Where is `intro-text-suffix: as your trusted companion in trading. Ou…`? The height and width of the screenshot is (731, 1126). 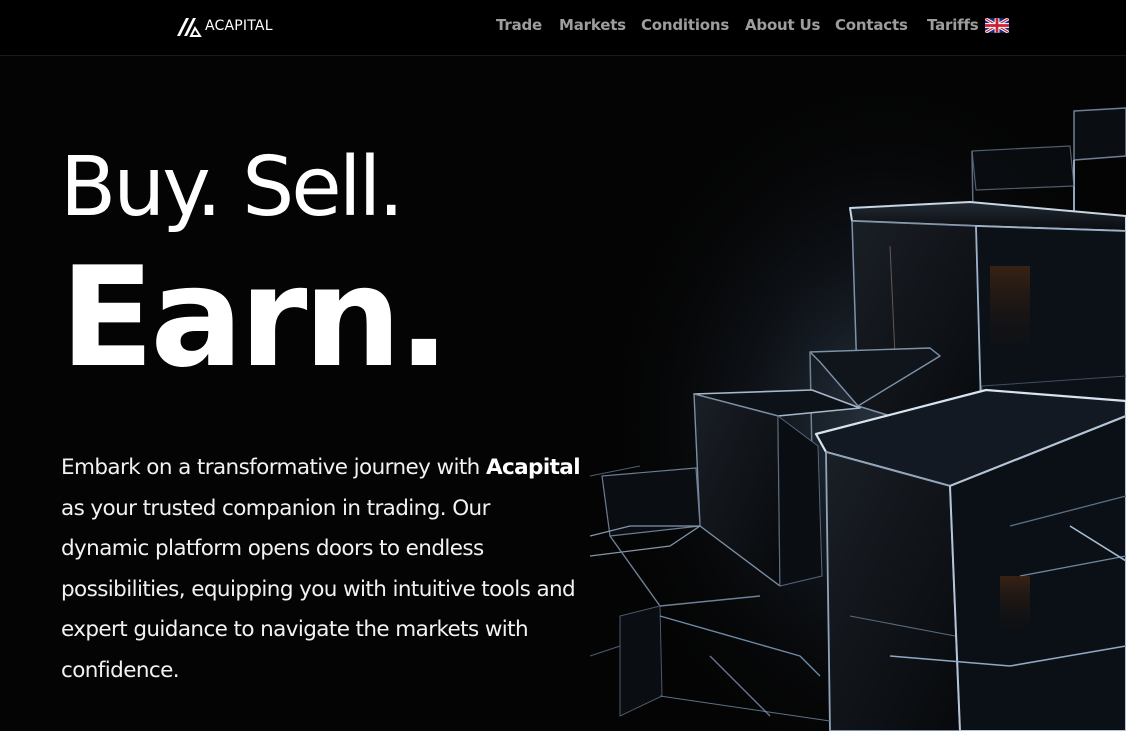 intro-text-suffix: as your trusted companion in trading. Ou… is located at coordinates (318, 589).